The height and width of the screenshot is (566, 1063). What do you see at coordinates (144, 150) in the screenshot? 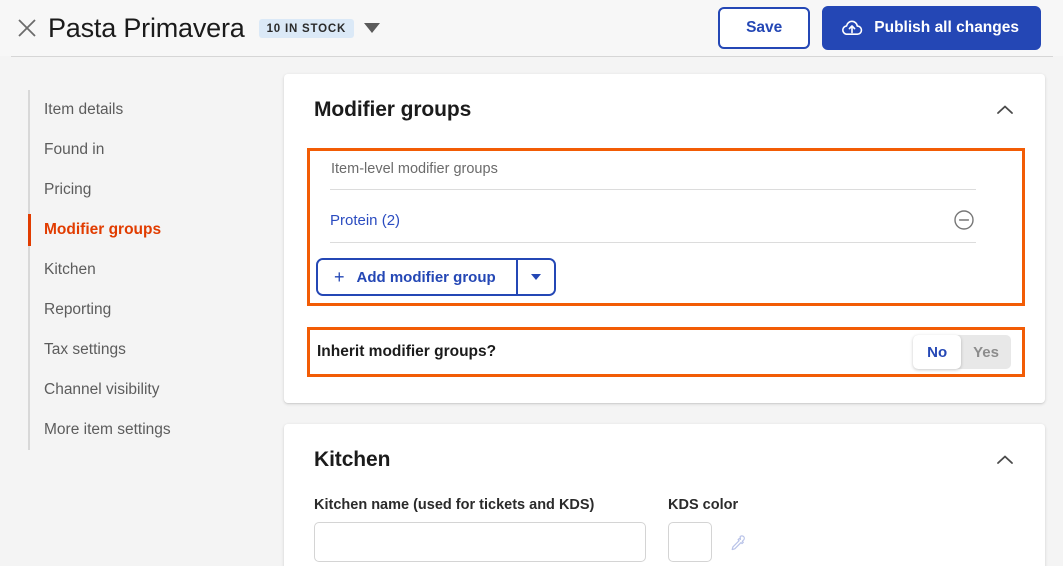
I see `sidebar-item-found-in: Found in` at bounding box center [144, 150].